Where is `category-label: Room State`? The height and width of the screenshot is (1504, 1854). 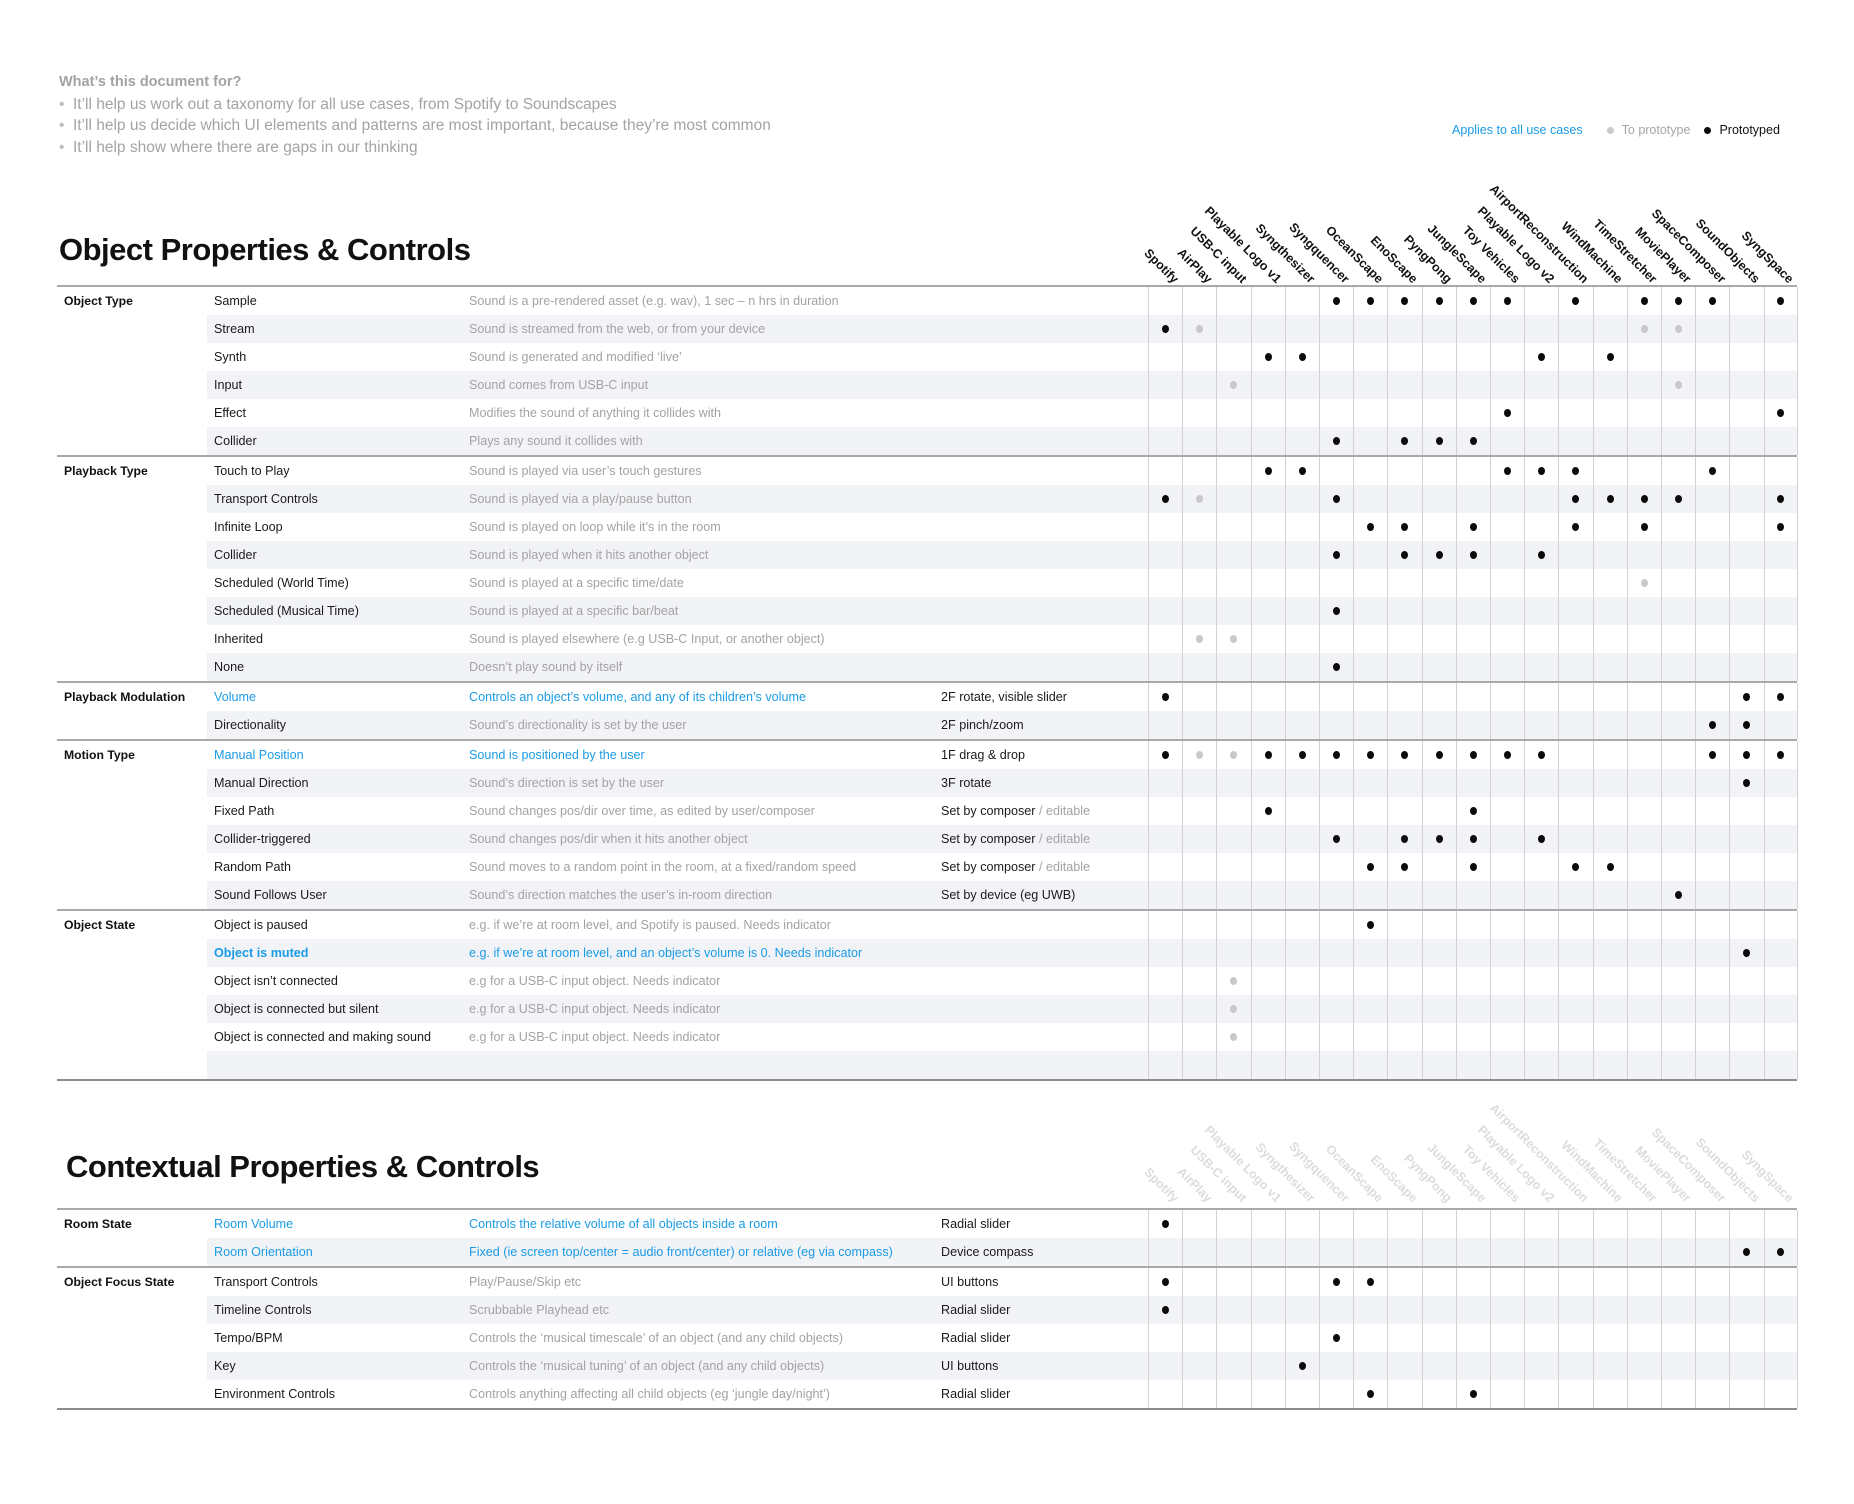 category-label: Room State is located at coordinates (98, 1224).